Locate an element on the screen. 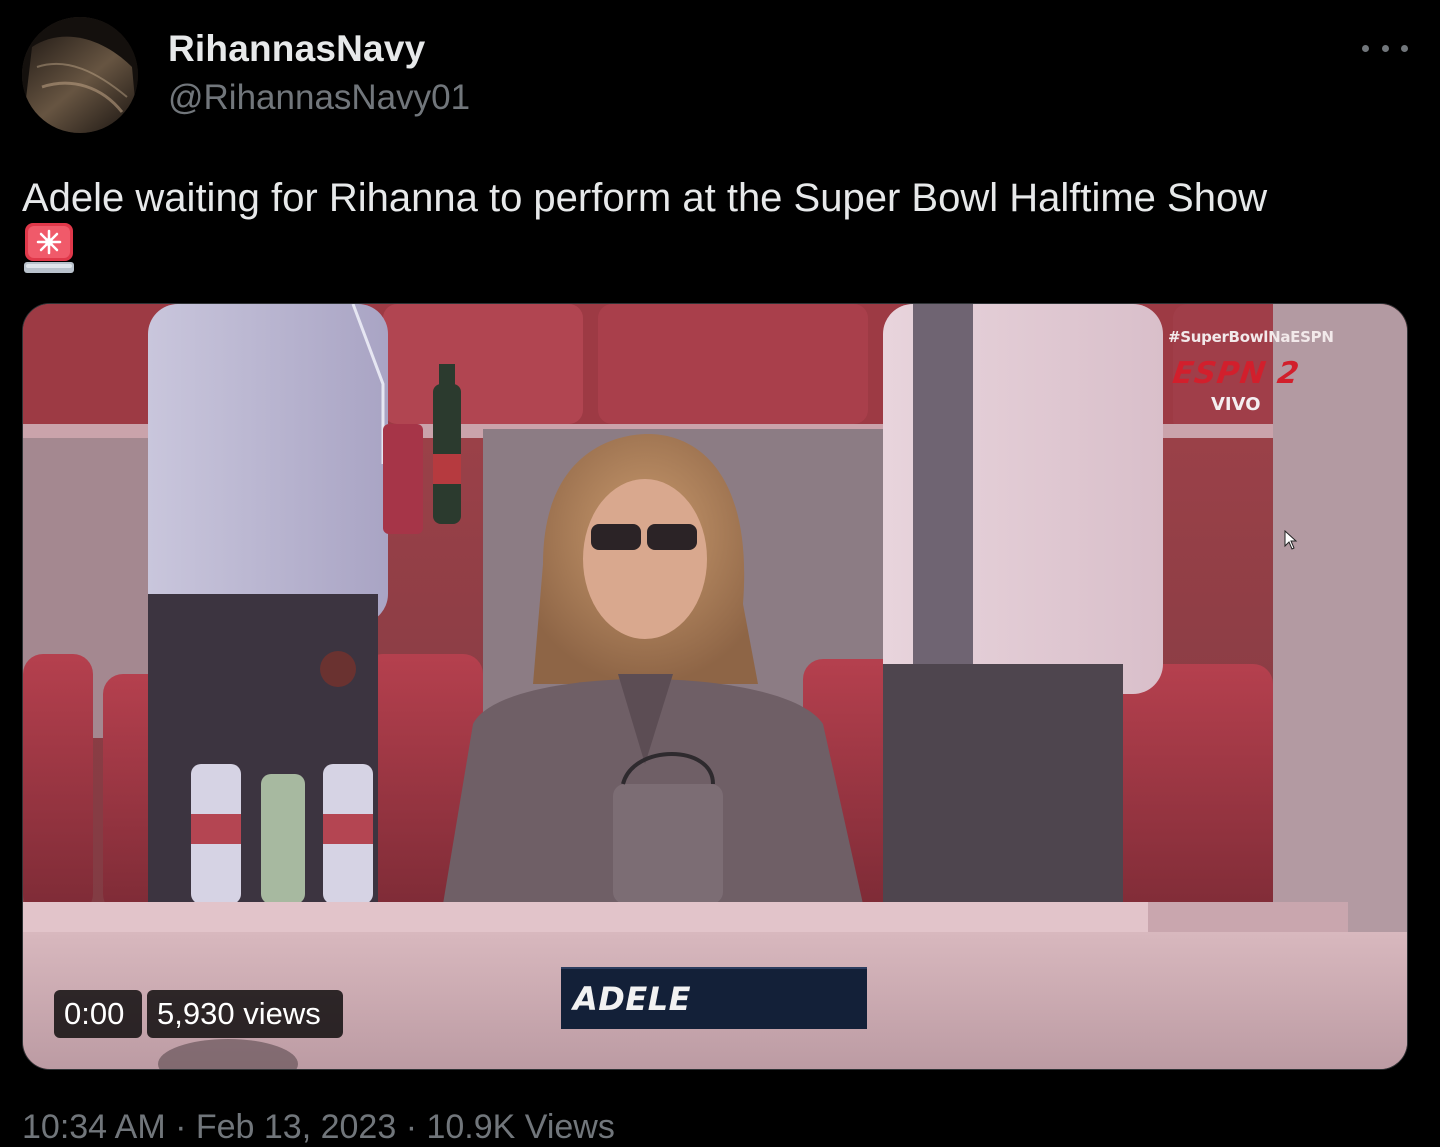  name-card: ADELE is located at coordinates (714, 998).